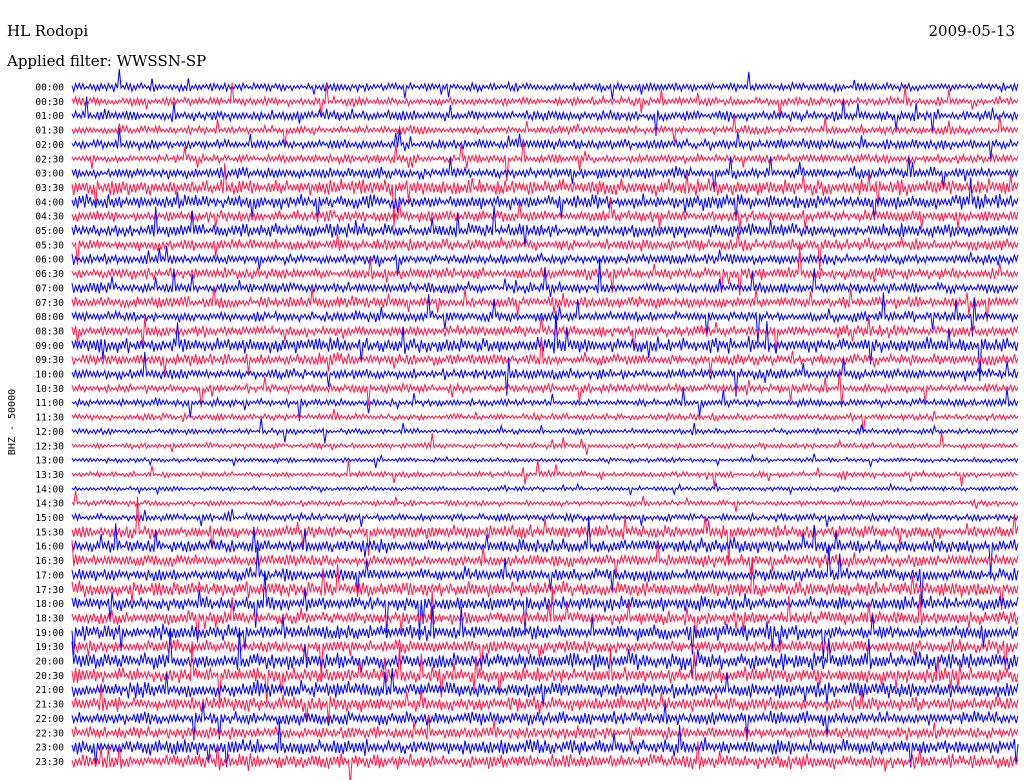 The height and width of the screenshot is (780, 1024). I want to click on time-label: 04:00, so click(49, 202).